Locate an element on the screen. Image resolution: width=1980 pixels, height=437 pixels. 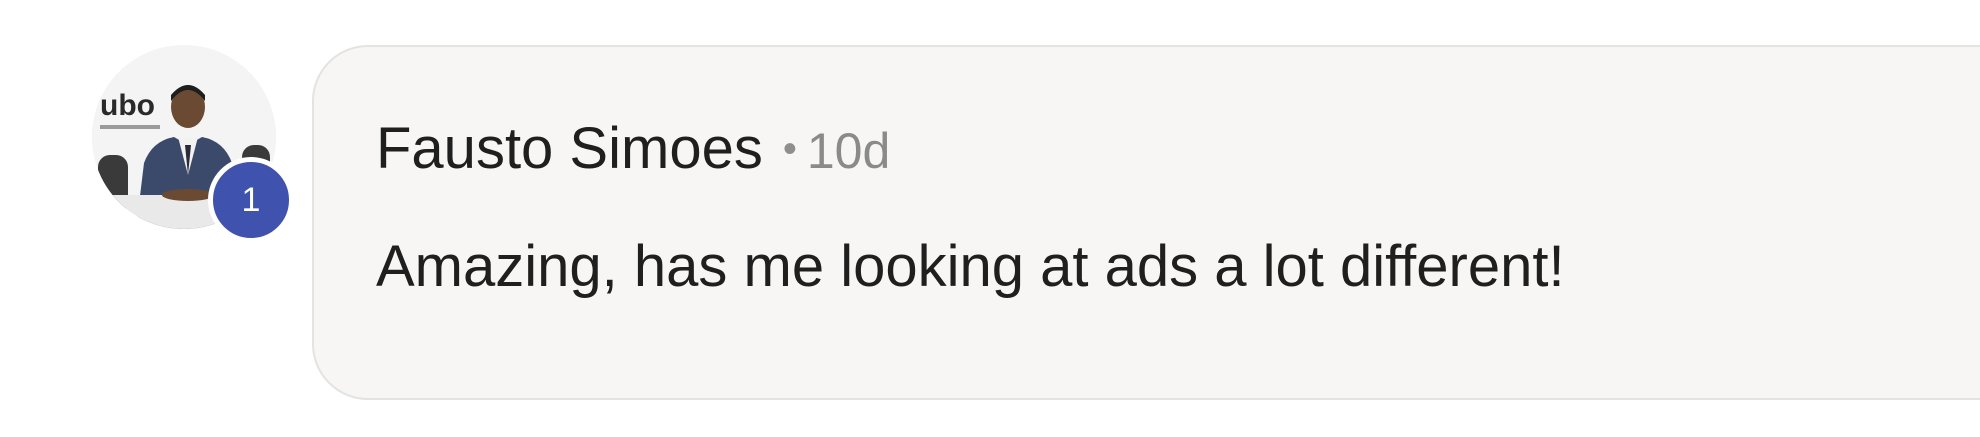
author-name: Fausto Simoes is located at coordinates (569, 148).